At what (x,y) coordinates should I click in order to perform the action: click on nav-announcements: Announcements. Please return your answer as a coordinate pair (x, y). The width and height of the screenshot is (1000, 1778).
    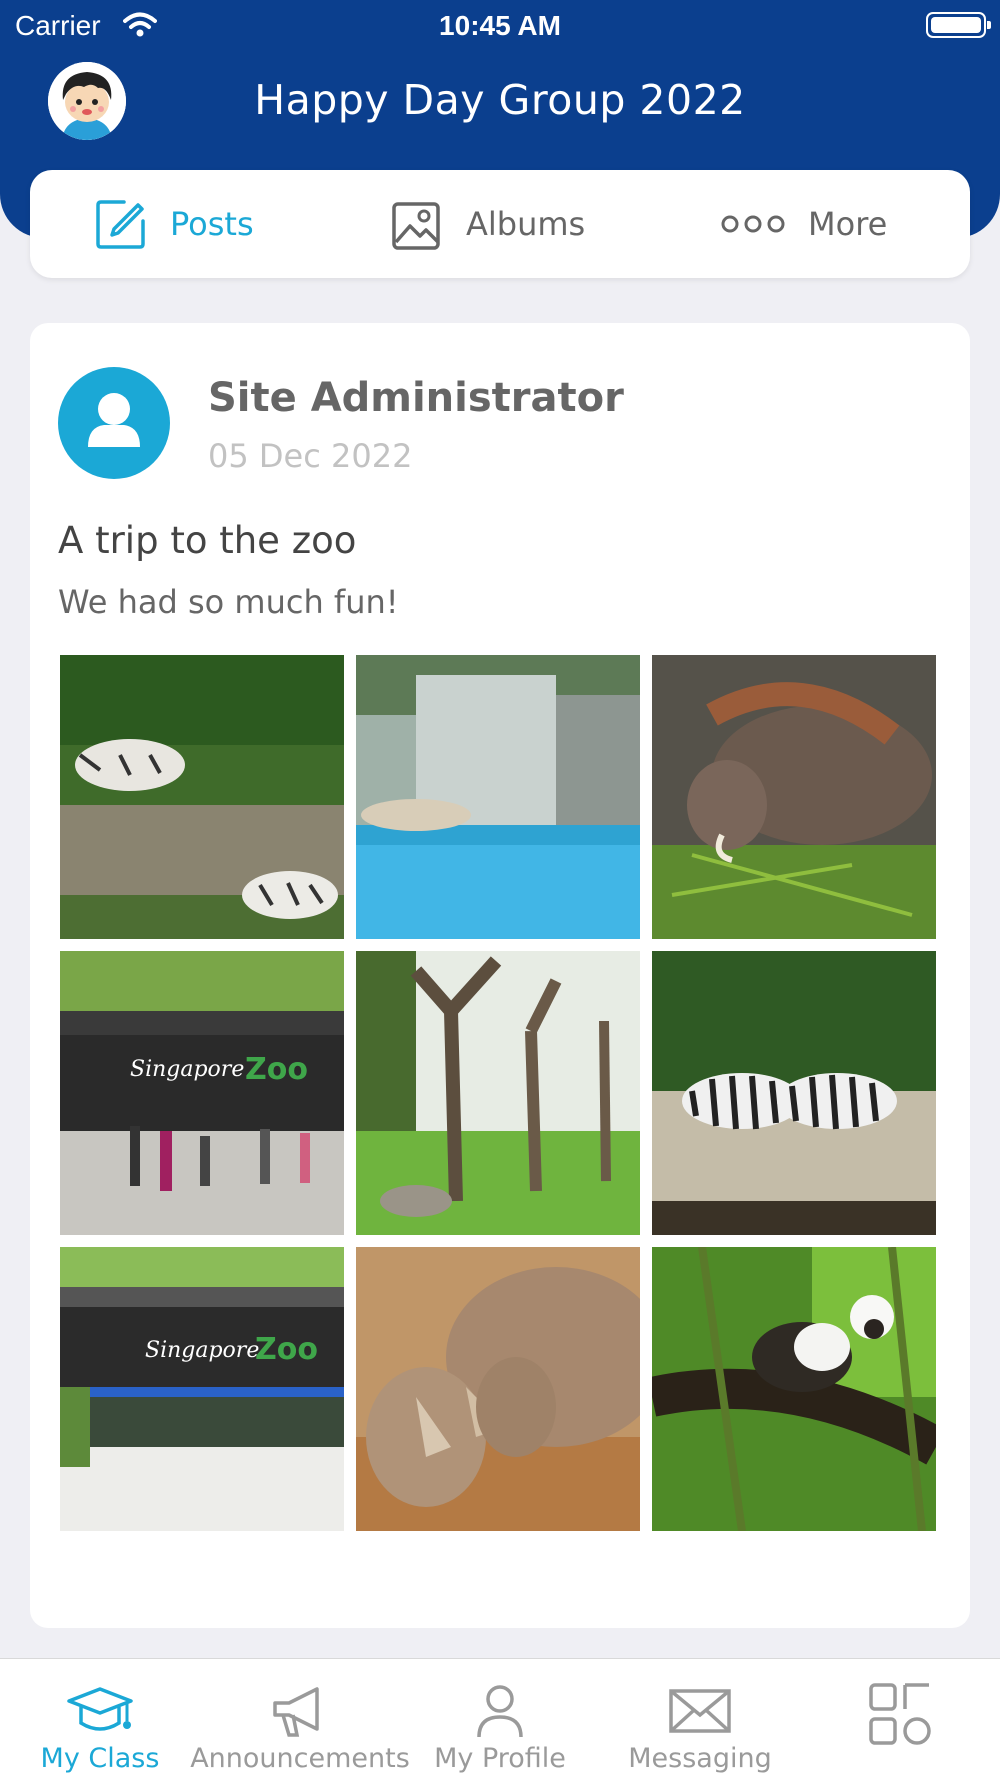
    Looking at the image, I should click on (300, 1718).